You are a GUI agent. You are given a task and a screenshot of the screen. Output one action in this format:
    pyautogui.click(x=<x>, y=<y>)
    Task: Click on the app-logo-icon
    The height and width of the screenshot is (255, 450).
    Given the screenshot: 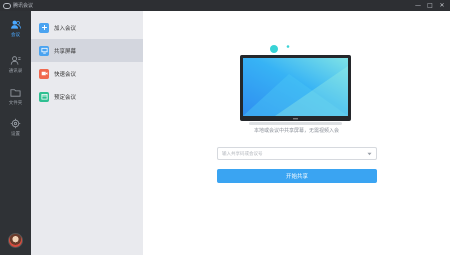 What is the action you would take?
    pyautogui.click(x=7, y=5)
    